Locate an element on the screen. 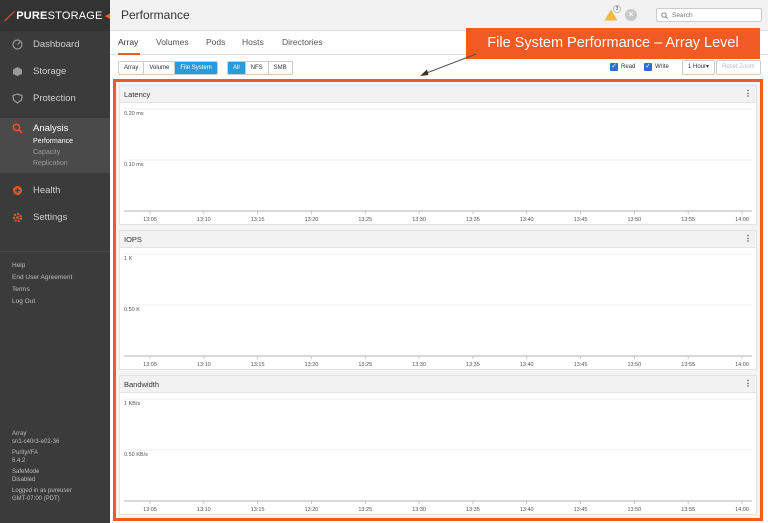 The height and width of the screenshot is (523, 768). eula-link: End User Agreement is located at coordinates (55, 278).